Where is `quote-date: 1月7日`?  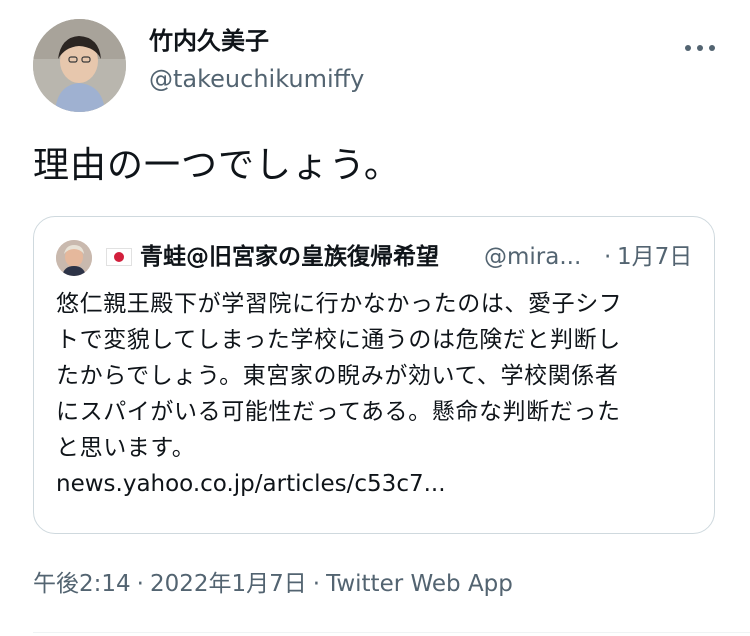
quote-date: 1月7日 is located at coordinates (654, 257).